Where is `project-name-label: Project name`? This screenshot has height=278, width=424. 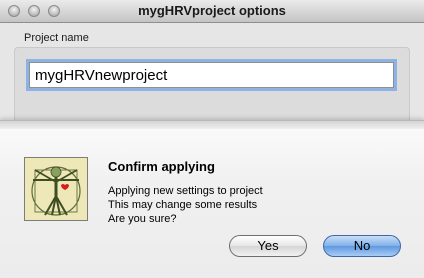
project-name-label: Project name is located at coordinates (56, 38).